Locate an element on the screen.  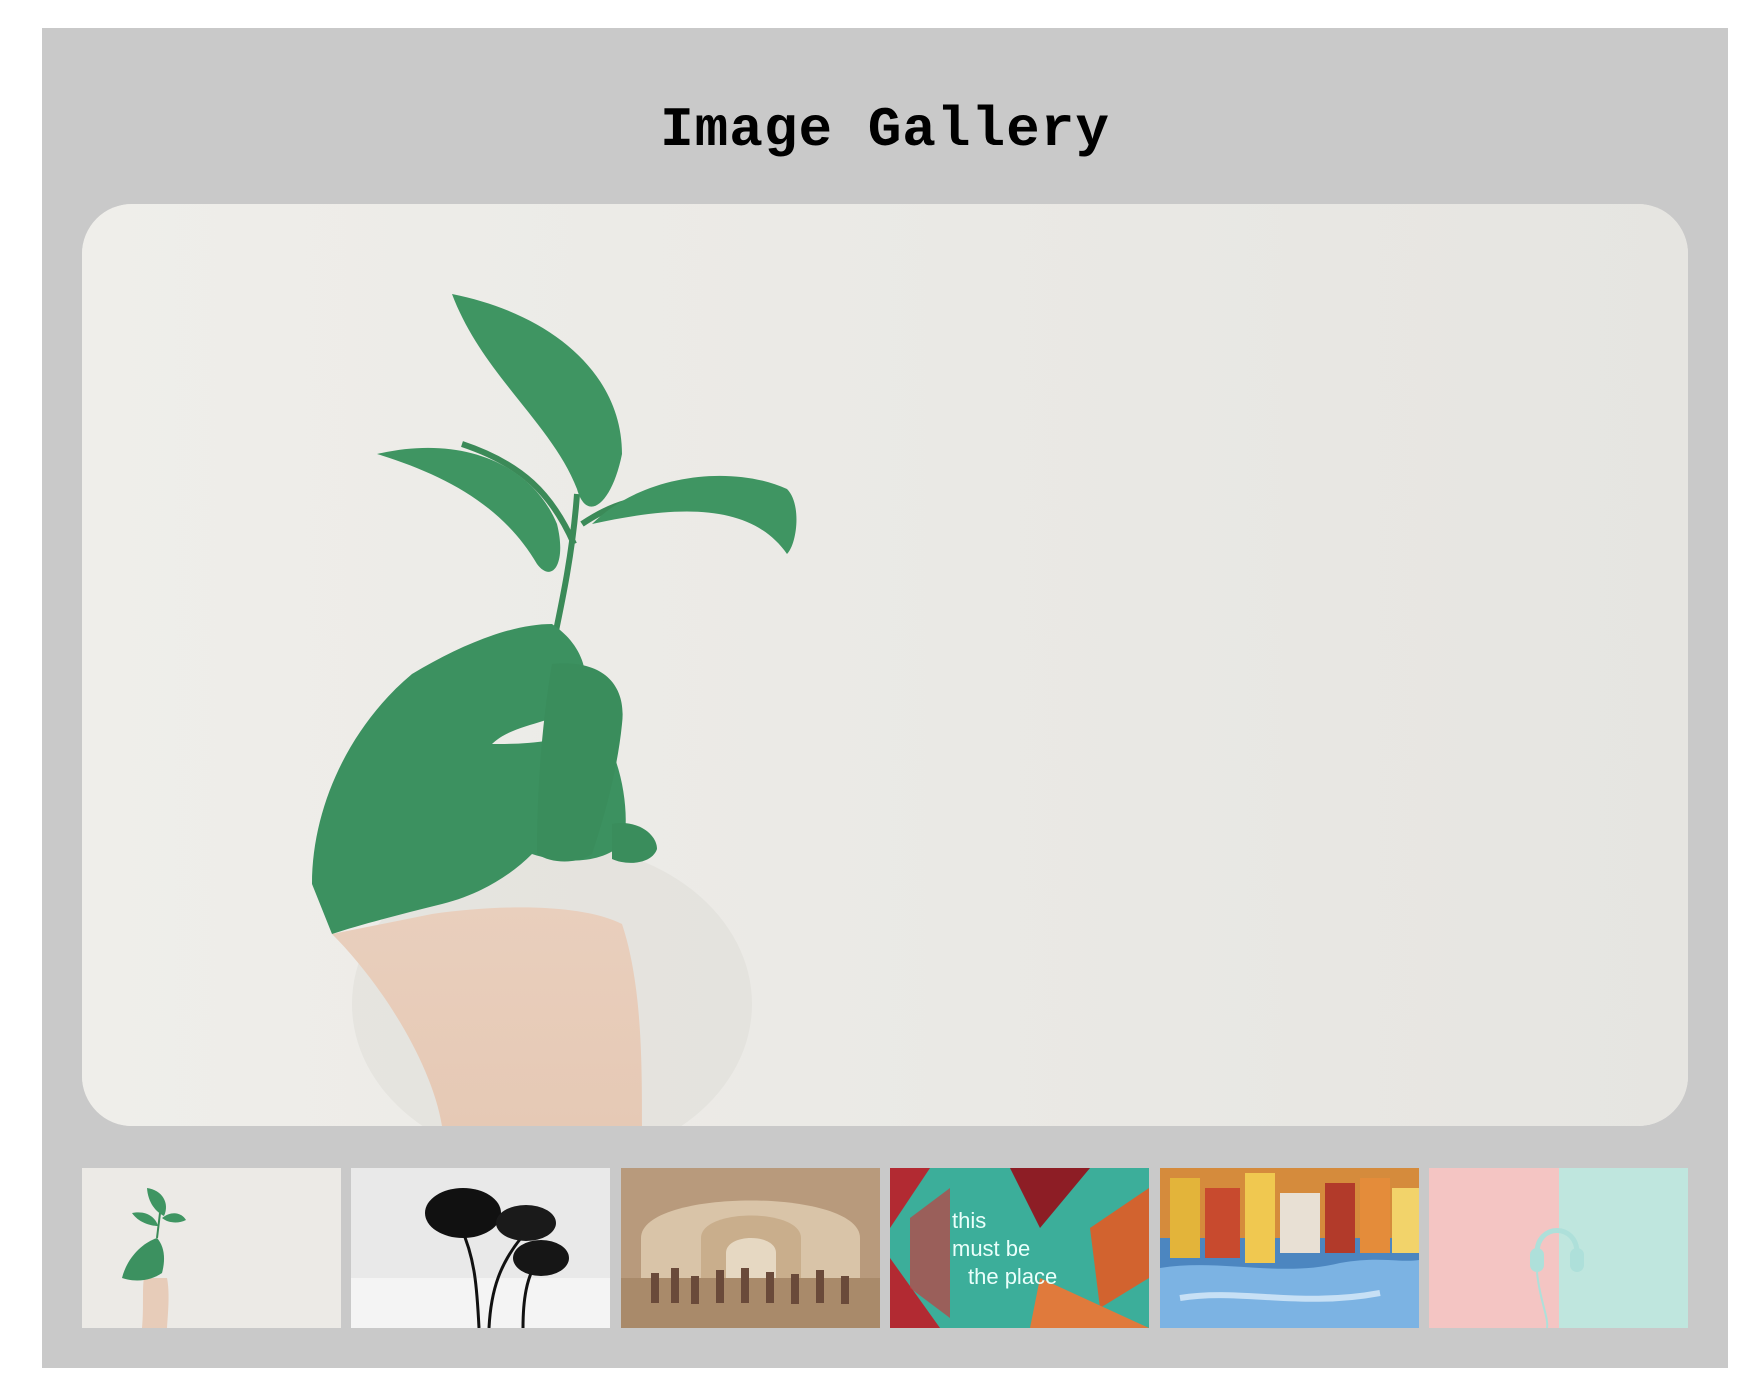
thumbnail-headphones is located at coordinates (1558, 1248).